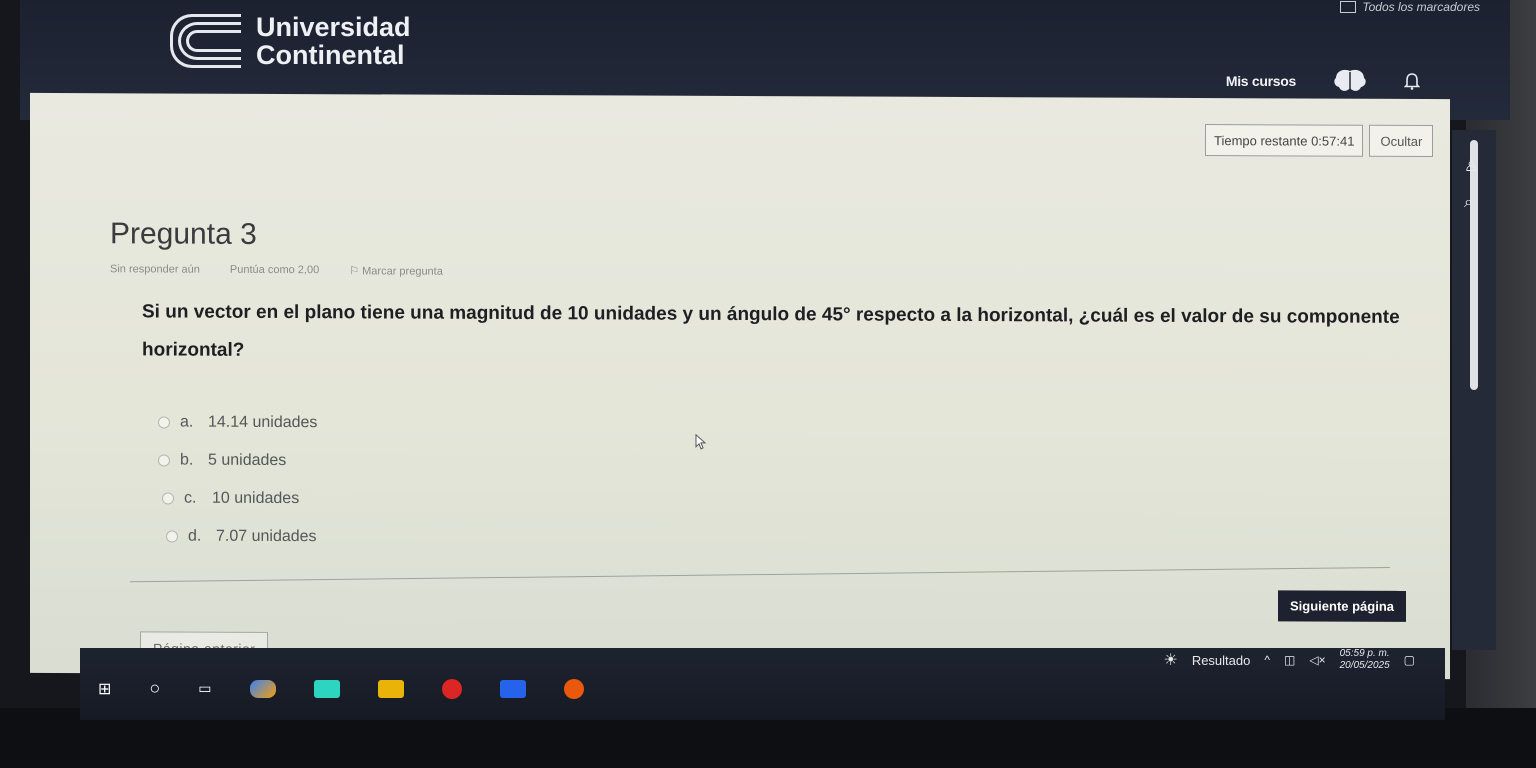 This screenshot has height=768, width=1536. What do you see at coordinates (1348, 7) in the screenshot?
I see `folder-icon` at bounding box center [1348, 7].